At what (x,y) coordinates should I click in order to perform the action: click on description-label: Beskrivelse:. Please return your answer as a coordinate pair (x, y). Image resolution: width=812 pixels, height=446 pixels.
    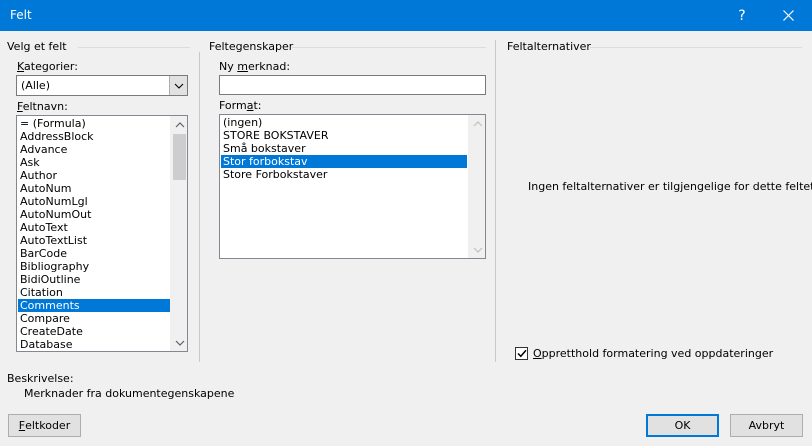
    Looking at the image, I should click on (40, 378).